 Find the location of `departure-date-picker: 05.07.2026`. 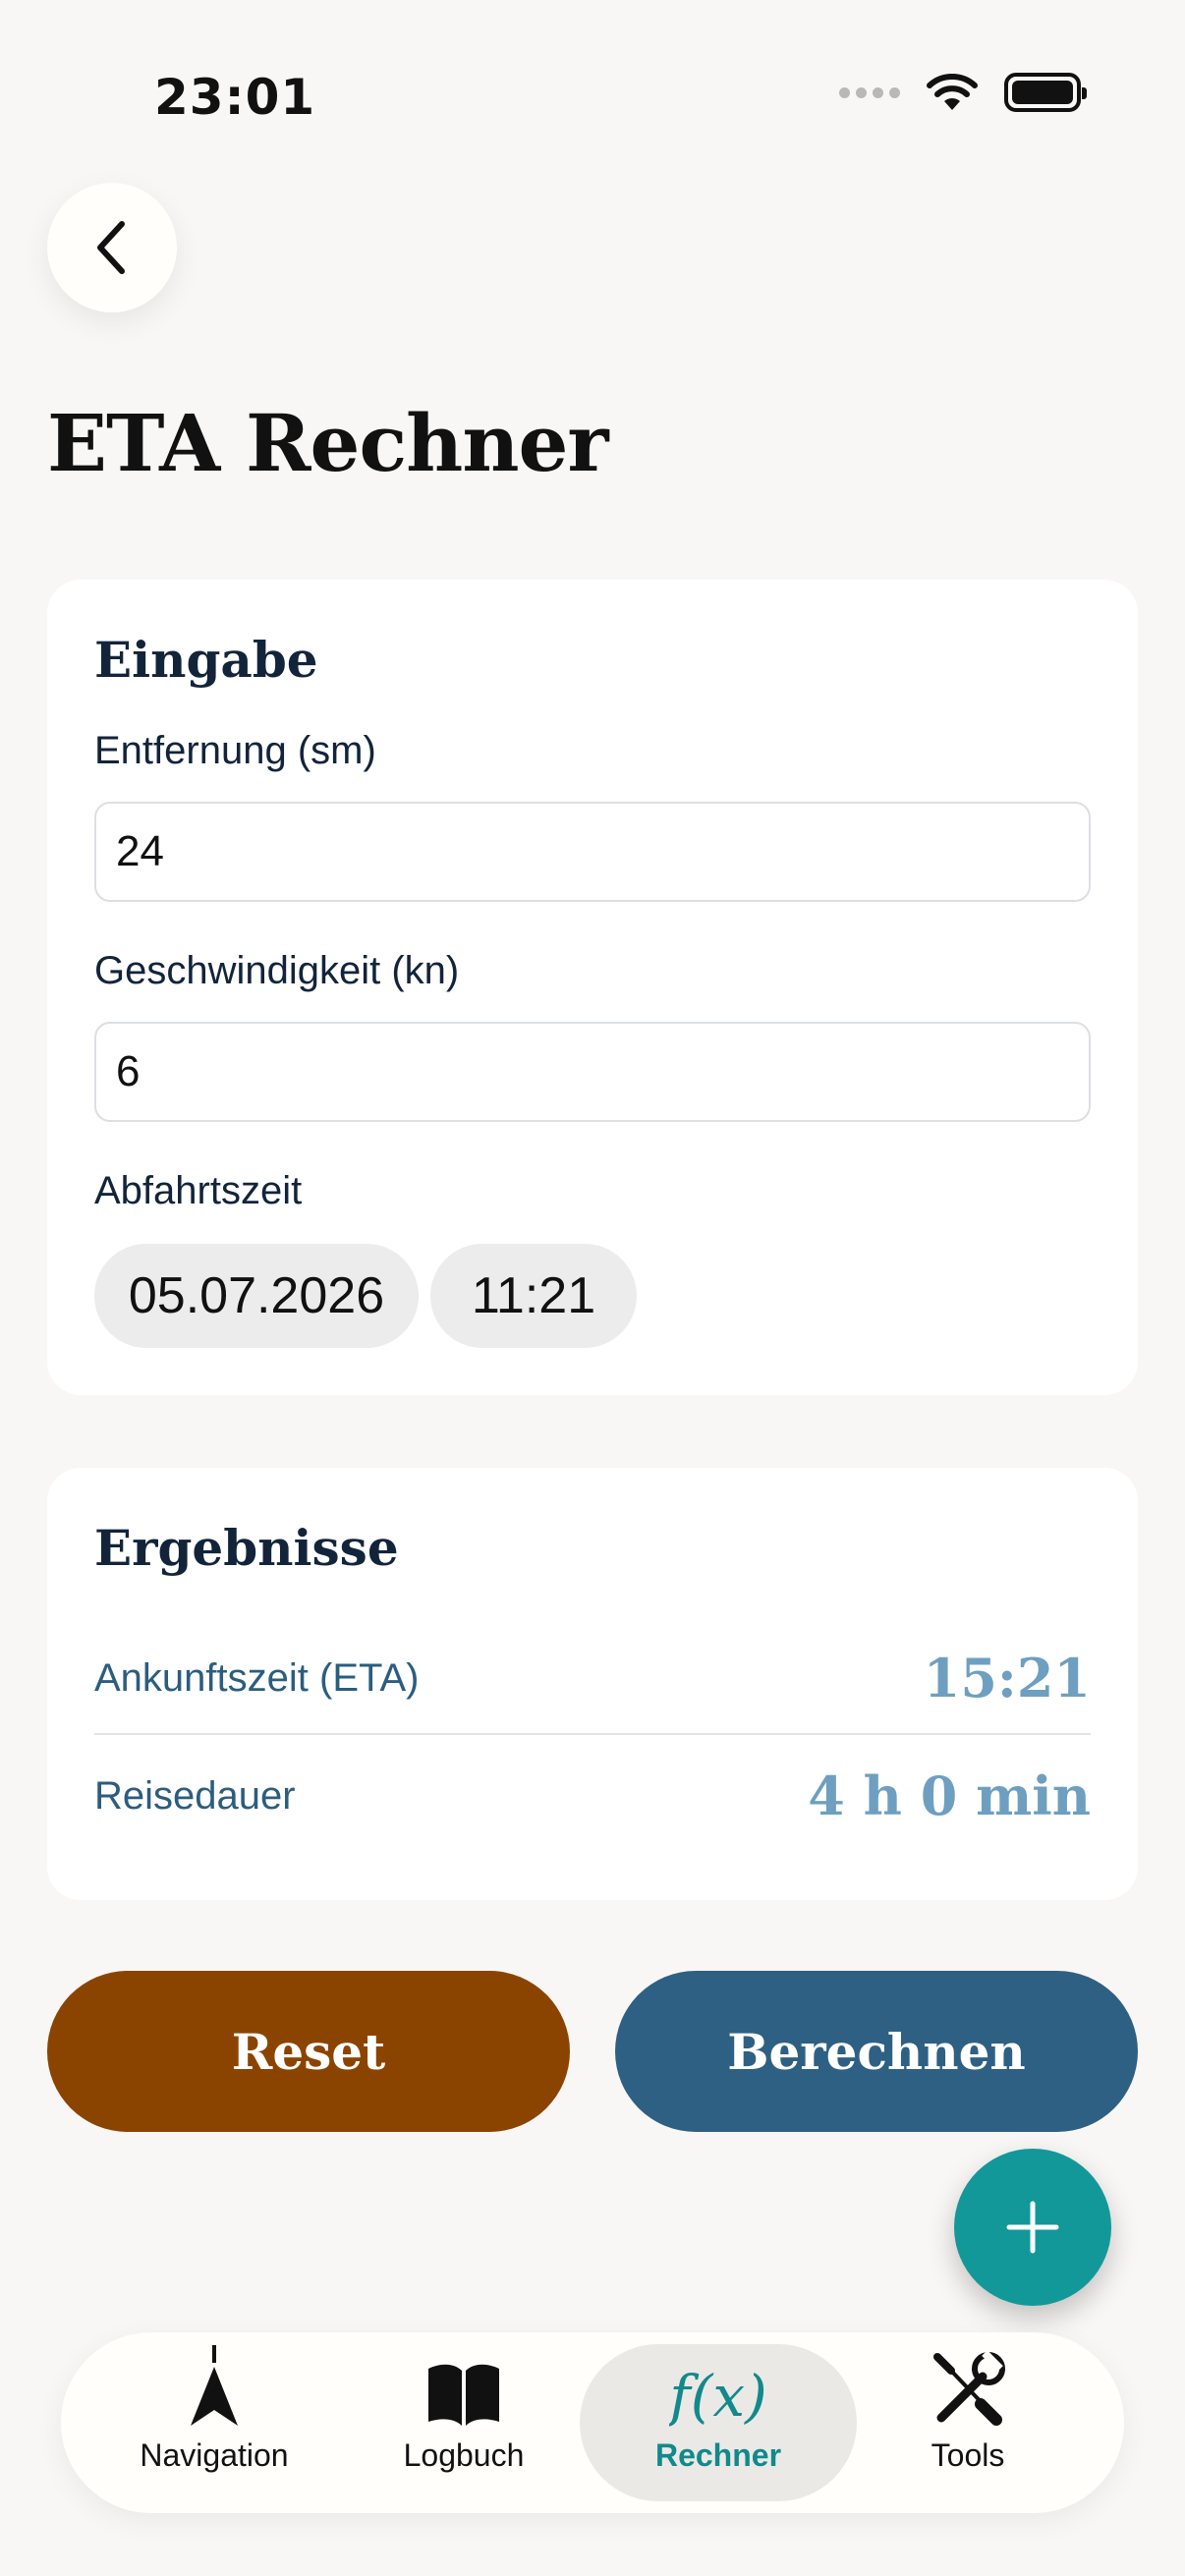

departure-date-picker: 05.07.2026 is located at coordinates (256, 1296).